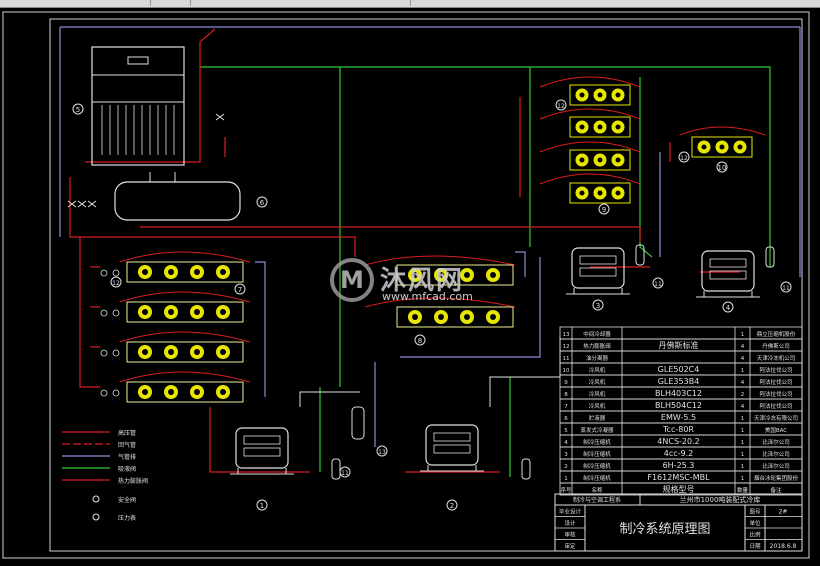 This screenshot has height=566, width=820. What do you see at coordinates (570, 512) in the screenshot?
I see `signoff-label: 毕业设计` at bounding box center [570, 512].